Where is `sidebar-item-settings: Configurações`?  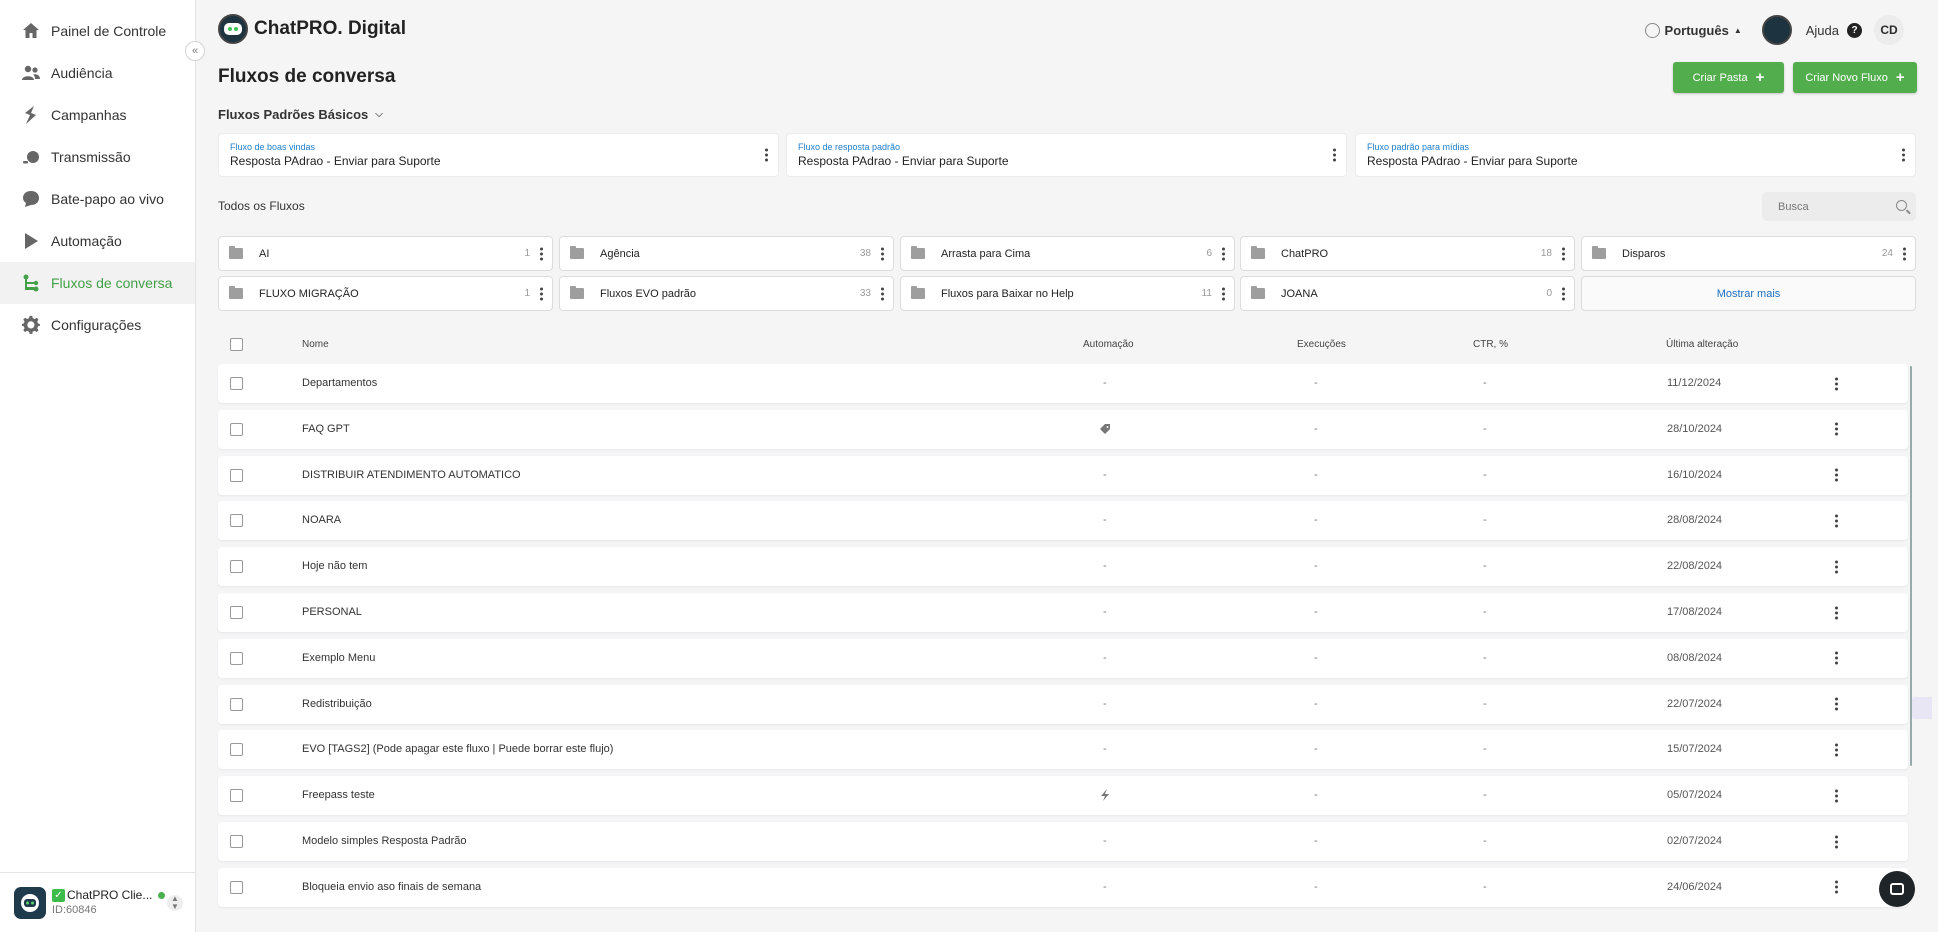 sidebar-item-settings: Configurações is located at coordinates (97, 325).